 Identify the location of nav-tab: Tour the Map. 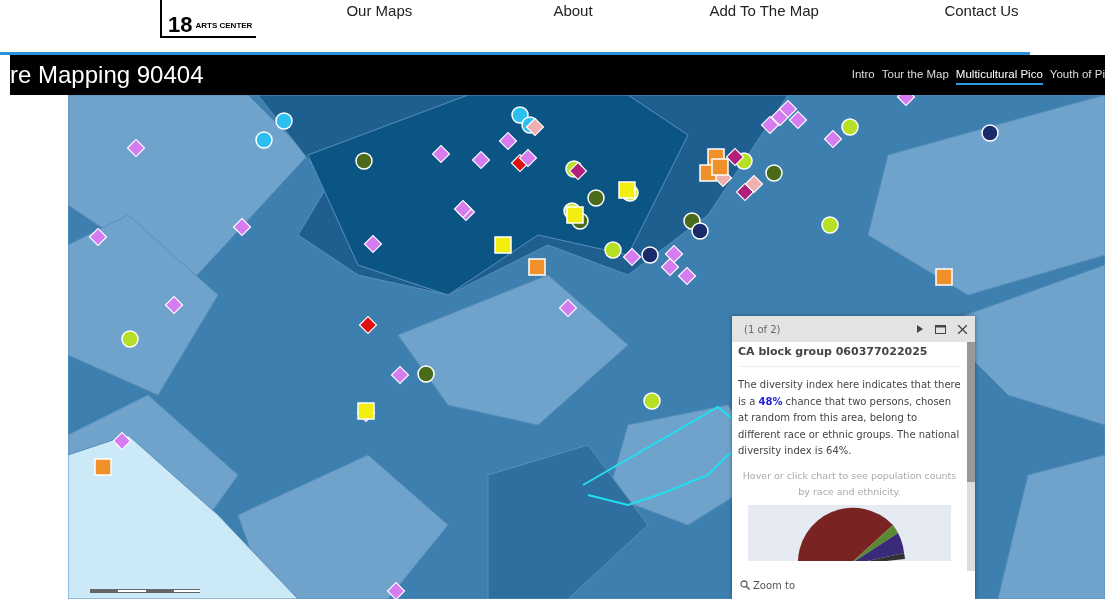
(915, 75).